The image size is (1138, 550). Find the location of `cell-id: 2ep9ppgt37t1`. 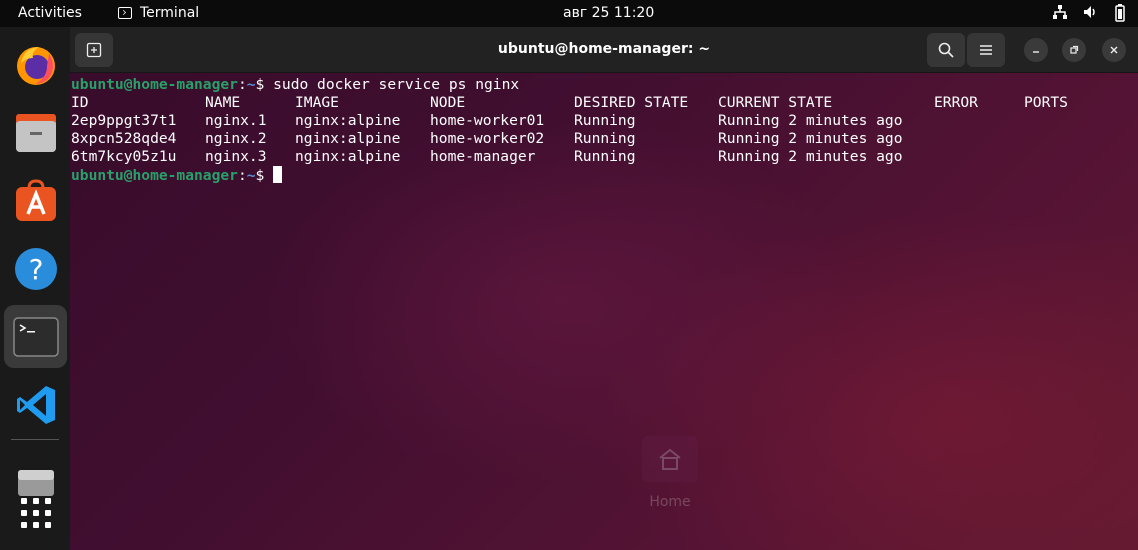

cell-id: 2ep9ppgt37t1 is located at coordinates (124, 120).